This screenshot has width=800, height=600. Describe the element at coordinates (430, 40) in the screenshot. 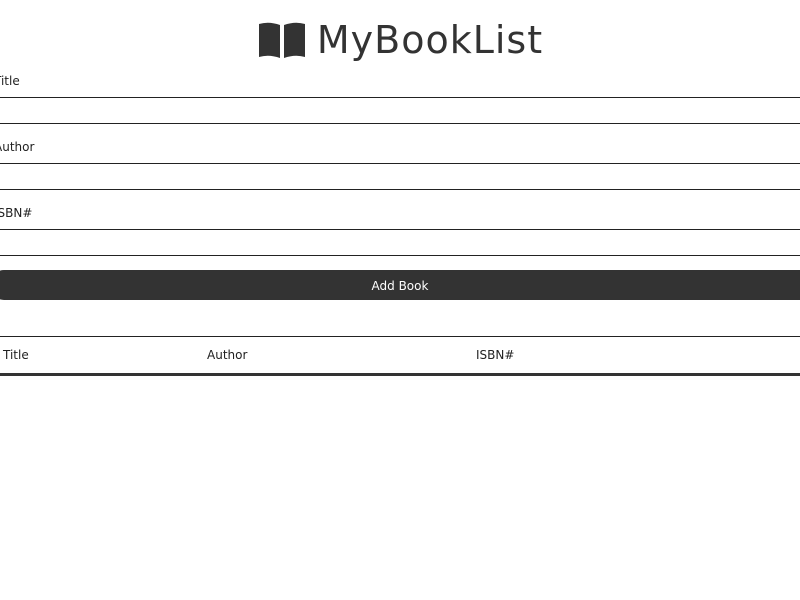

I see `app-title: MyBookList` at that location.